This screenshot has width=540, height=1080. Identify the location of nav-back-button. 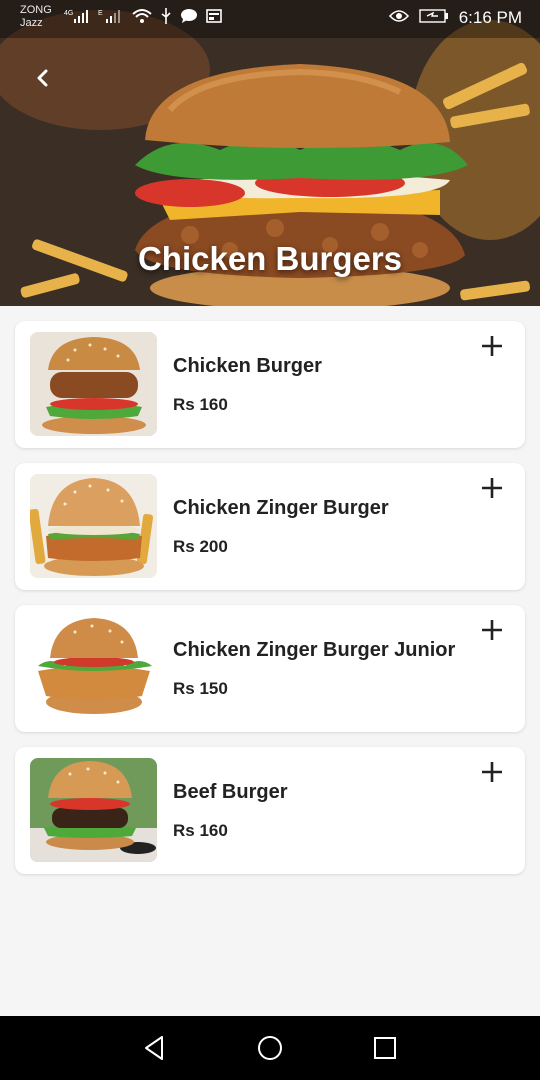
(155, 1048).